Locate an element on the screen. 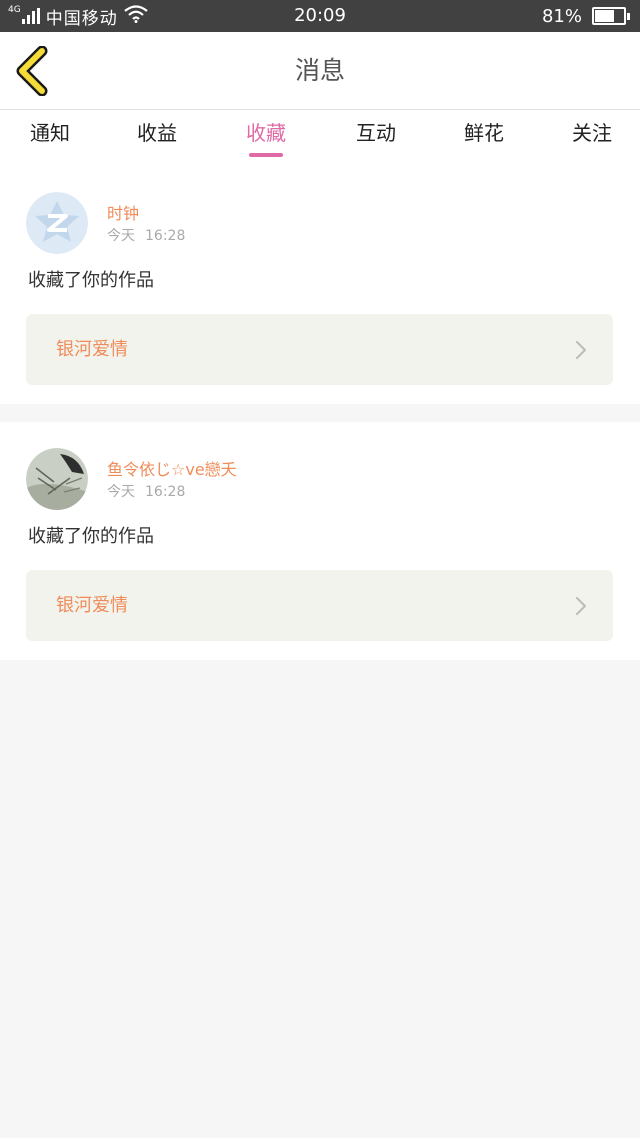 This screenshot has height=1138, width=640. active-tab-indicator is located at coordinates (266, 155).